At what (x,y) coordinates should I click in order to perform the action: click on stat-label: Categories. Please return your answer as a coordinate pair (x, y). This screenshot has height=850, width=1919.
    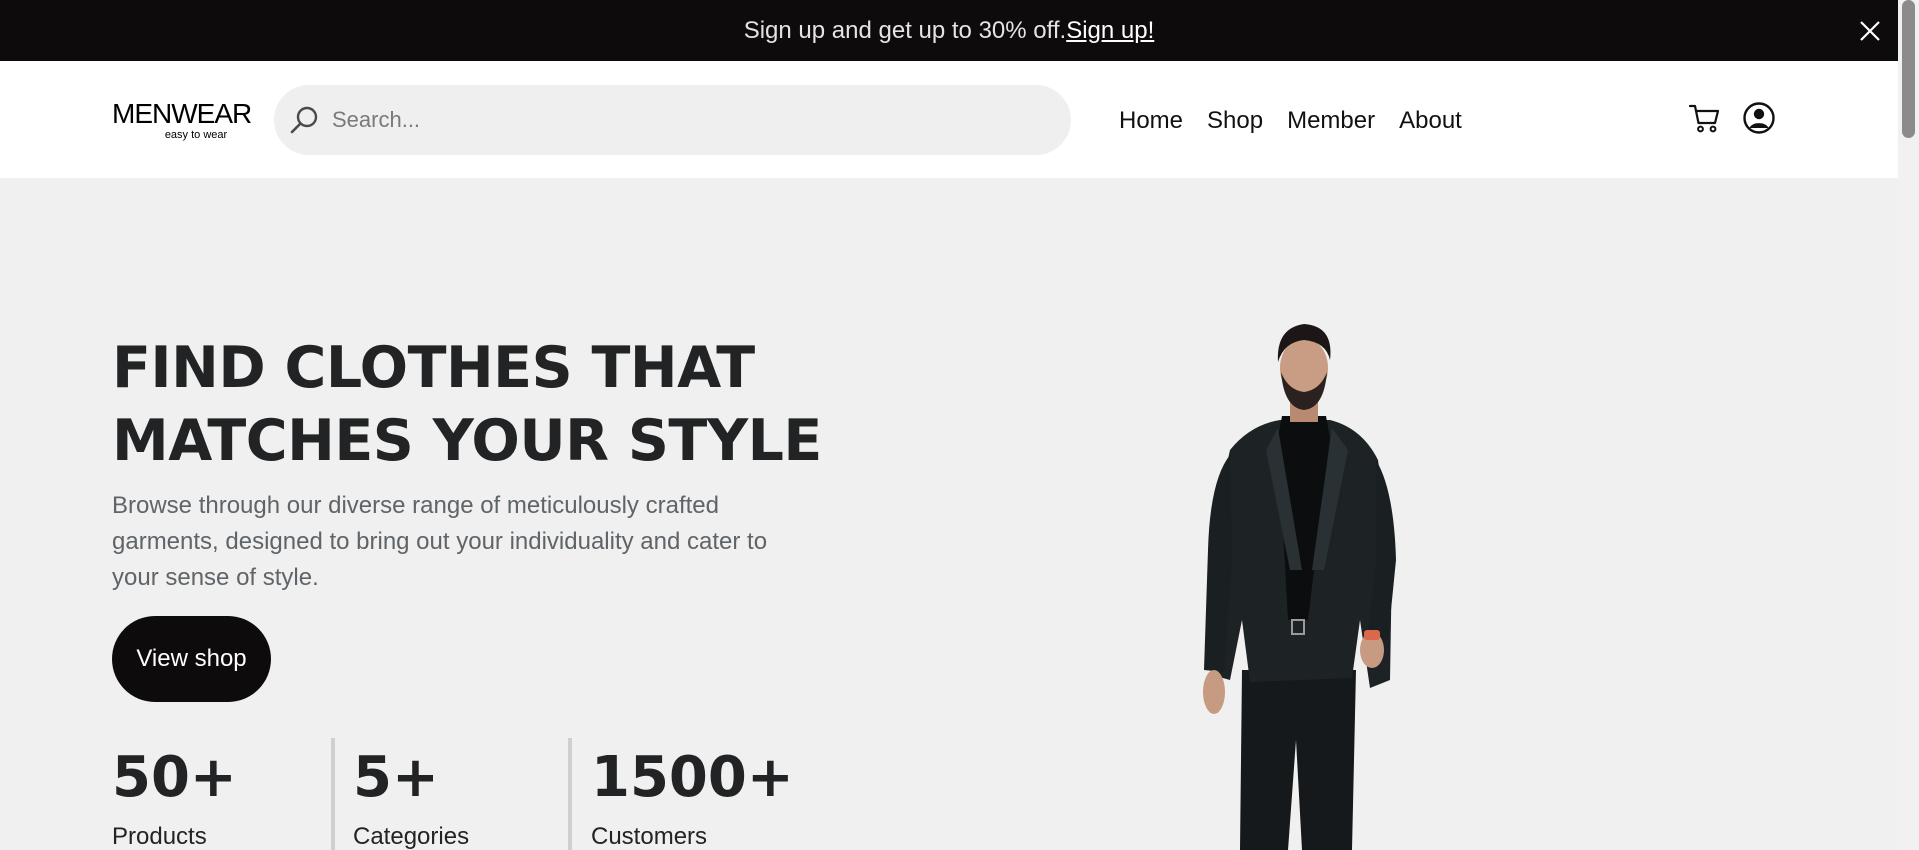
    Looking at the image, I should click on (411, 836).